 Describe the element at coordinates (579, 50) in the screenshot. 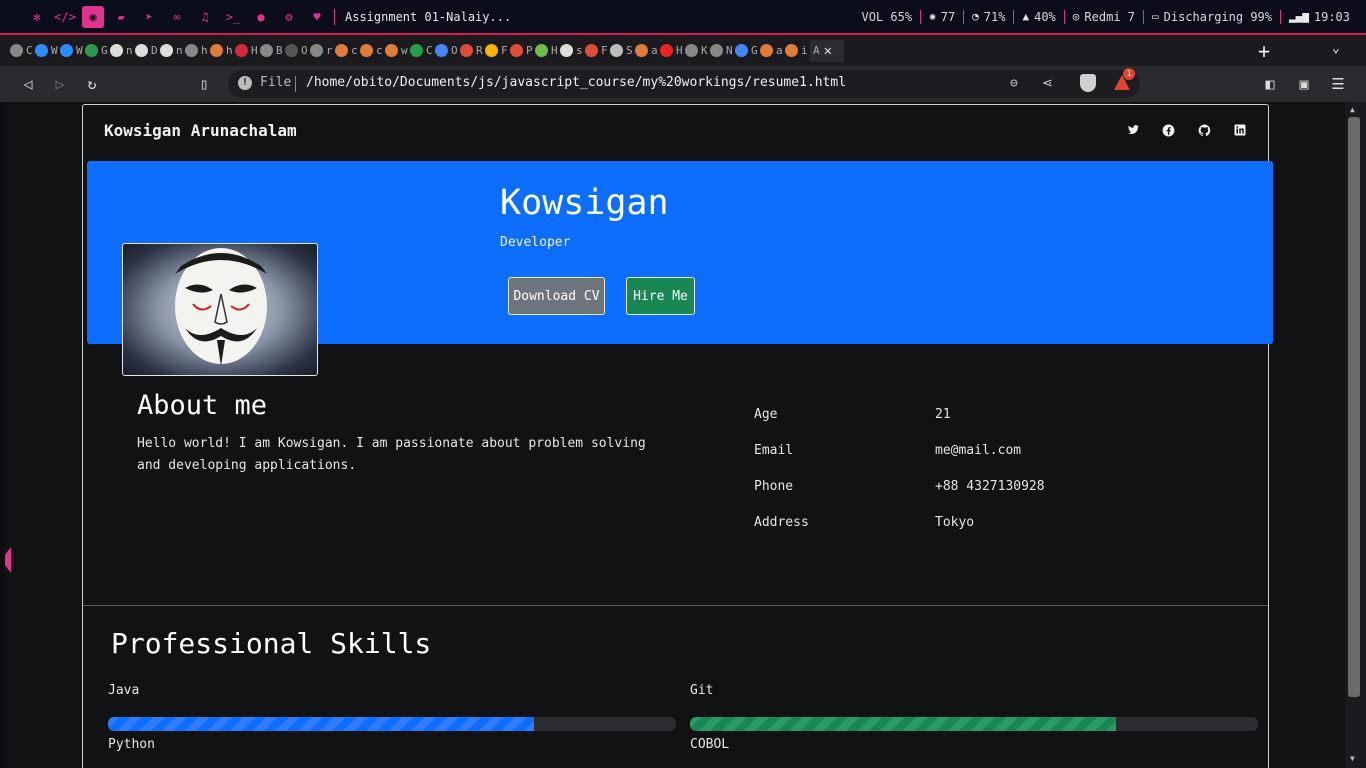

I see `tab-title: s` at that location.